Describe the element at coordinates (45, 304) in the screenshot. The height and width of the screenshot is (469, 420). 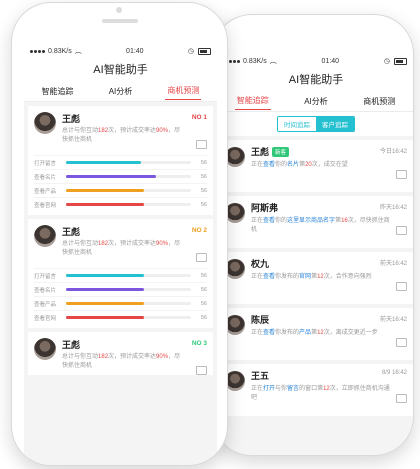
I see `activity-label: 查看产品` at that location.